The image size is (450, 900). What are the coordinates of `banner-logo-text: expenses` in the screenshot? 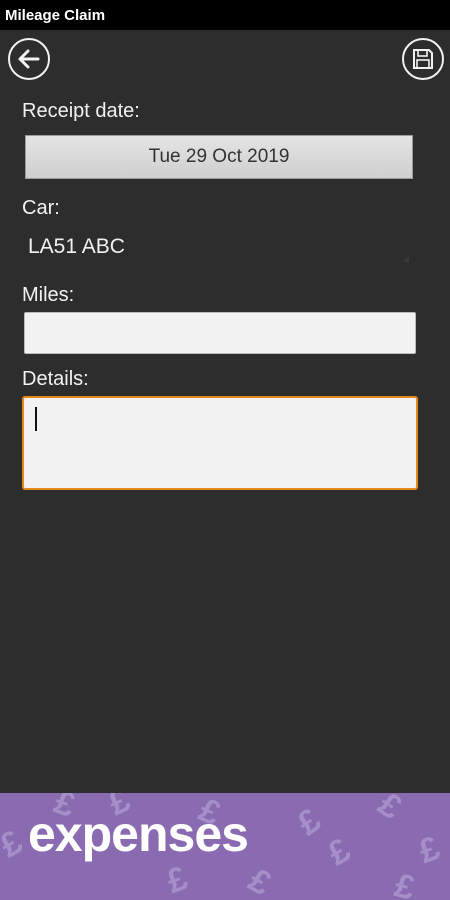 It's located at (138, 834).